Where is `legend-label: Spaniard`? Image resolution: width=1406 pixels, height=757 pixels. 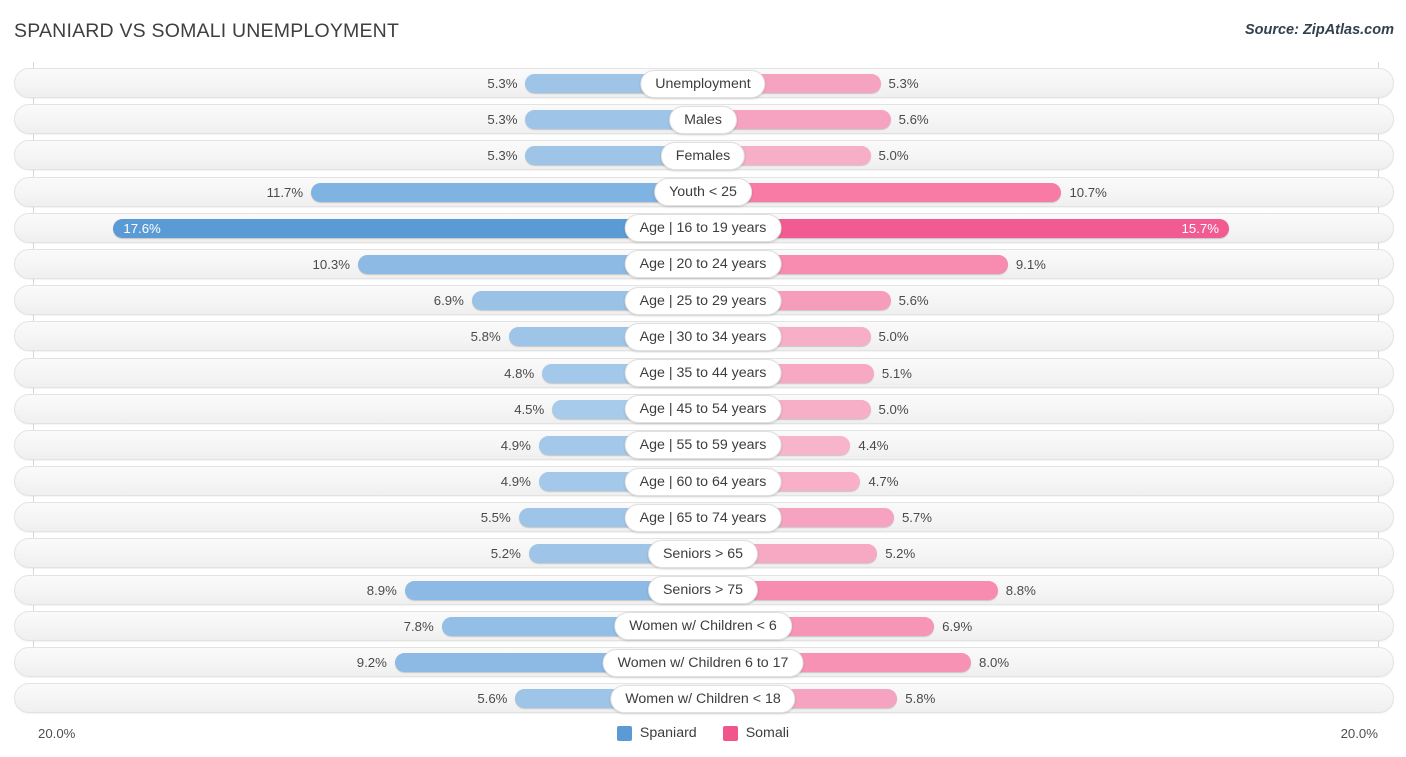 legend-label: Spaniard is located at coordinates (668, 733).